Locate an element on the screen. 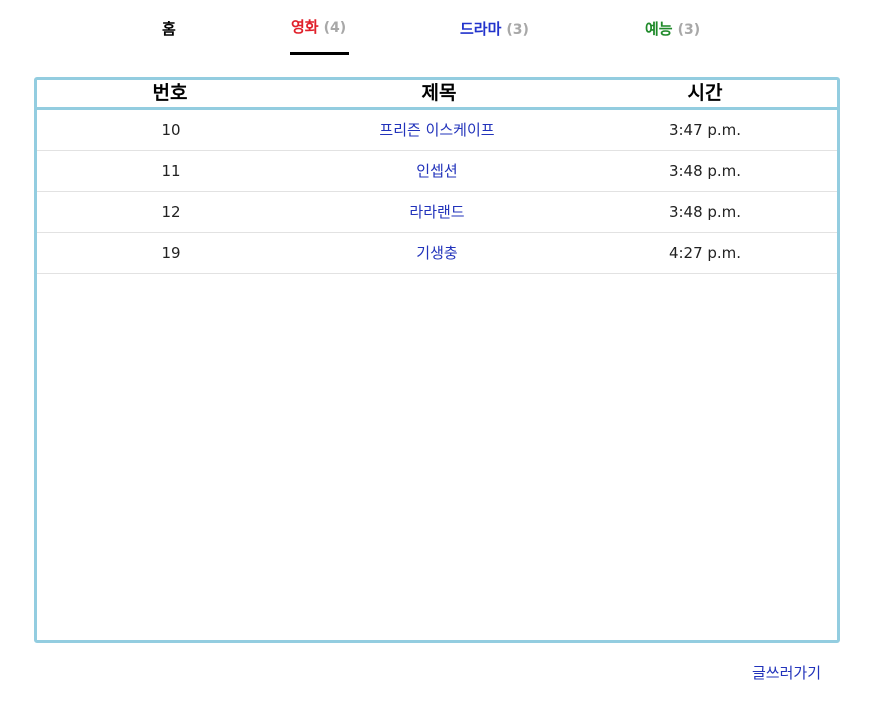 The height and width of the screenshot is (707, 885). table-header: 번호 제목 시간 is located at coordinates (437, 95).